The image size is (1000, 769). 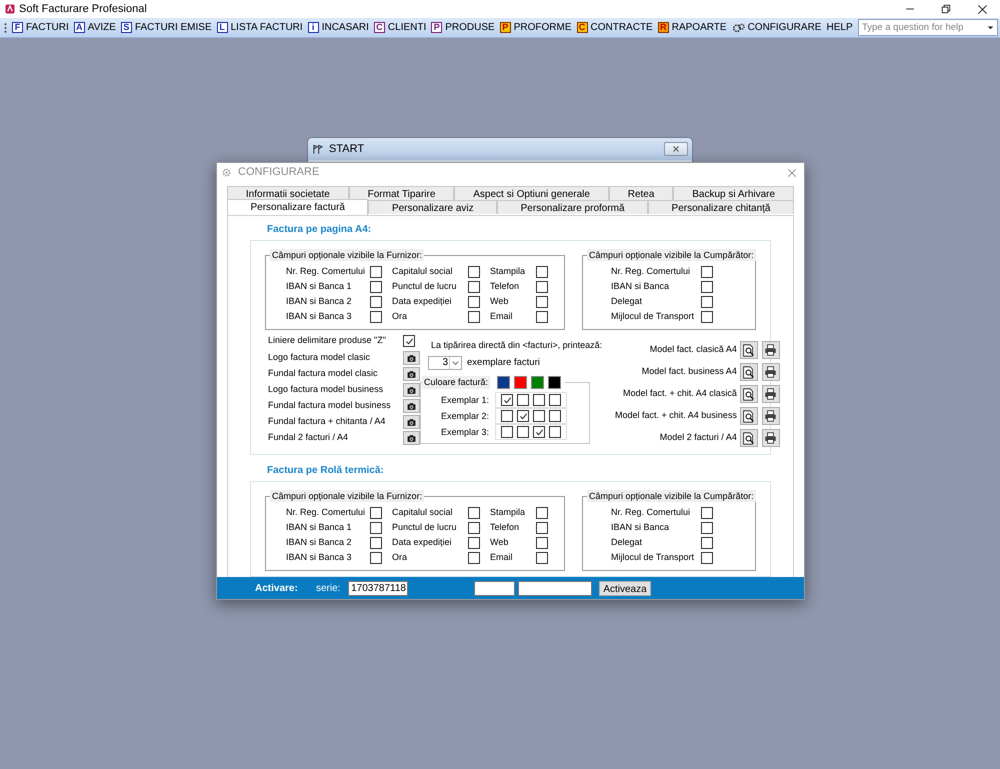 I want to click on menu-item: A AVIZE, so click(x=94, y=27).